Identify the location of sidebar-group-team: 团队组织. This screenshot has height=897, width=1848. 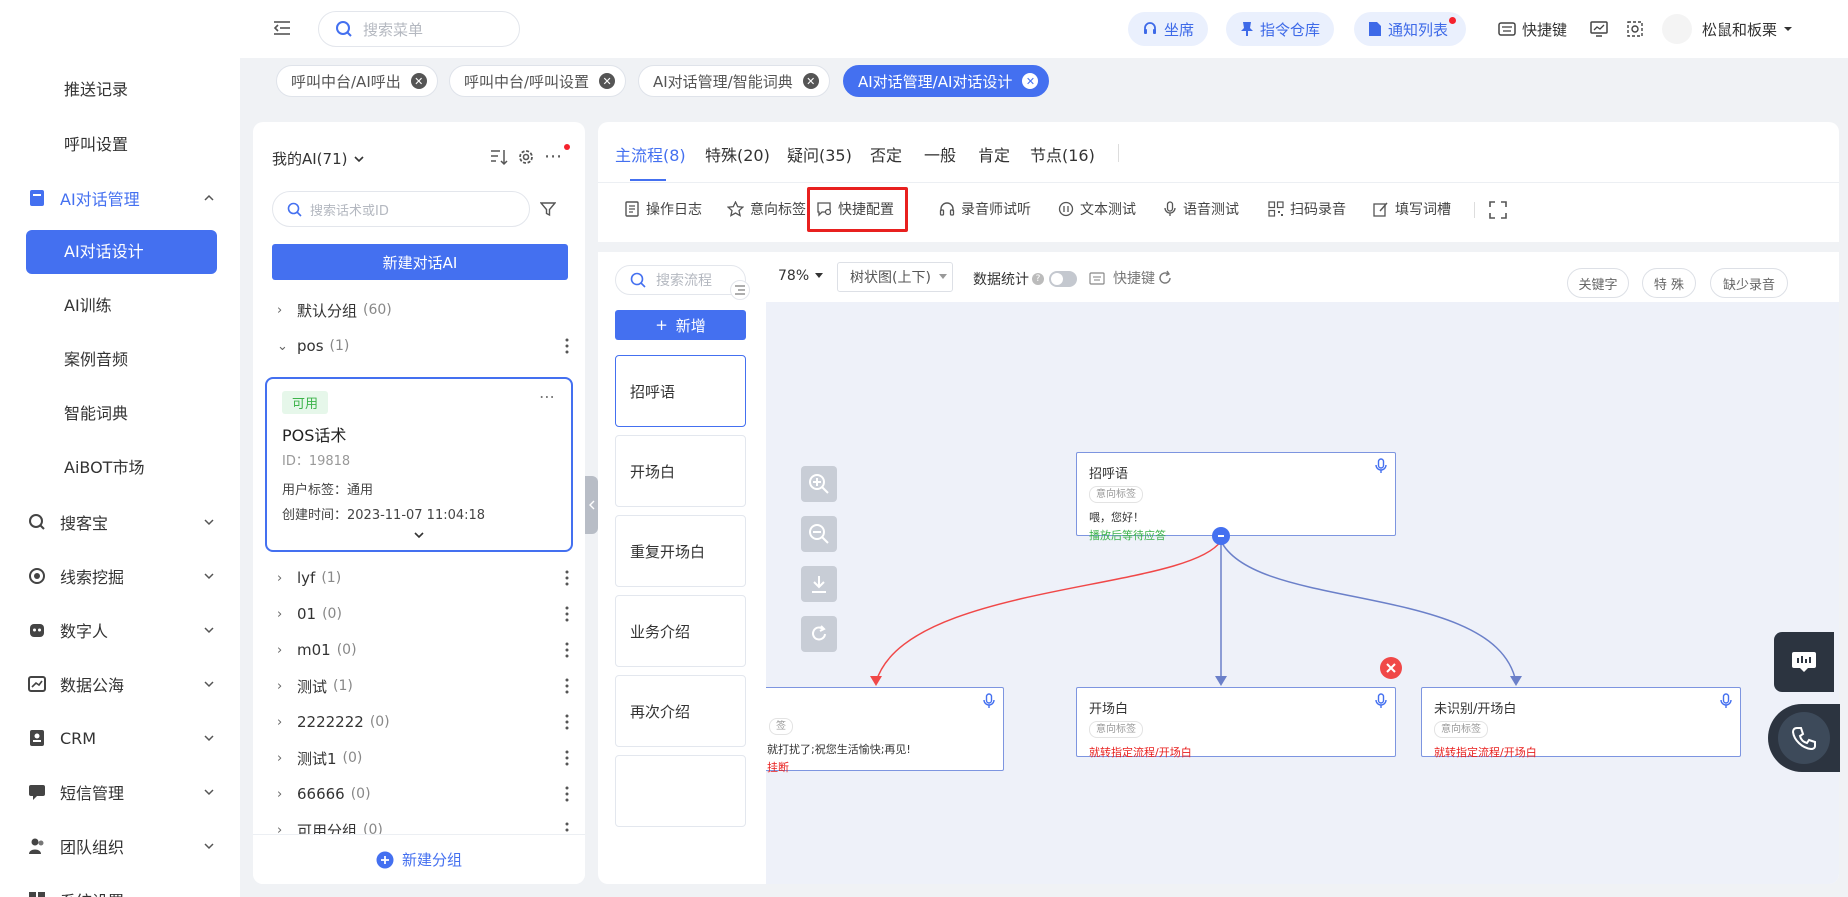
(121, 846).